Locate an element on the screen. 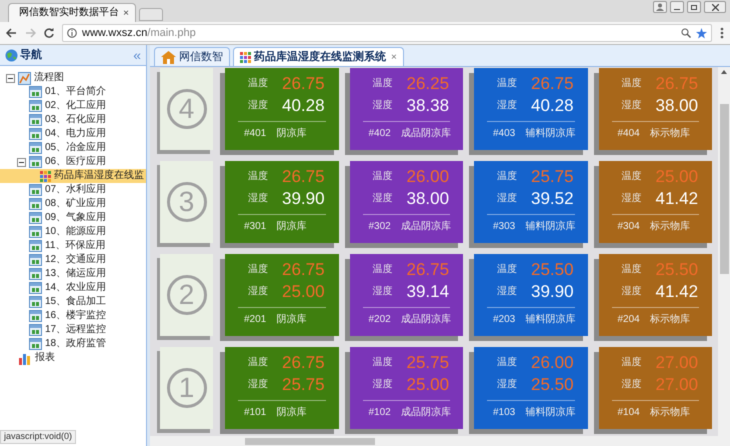 The height and width of the screenshot is (446, 730). tree-item: 13、储运应用 is located at coordinates (73, 274).